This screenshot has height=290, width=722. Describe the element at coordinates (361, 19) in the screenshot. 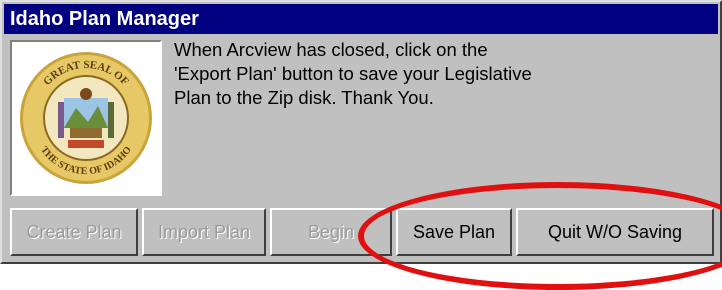

I see `window-title: Idaho Plan Manager` at that location.